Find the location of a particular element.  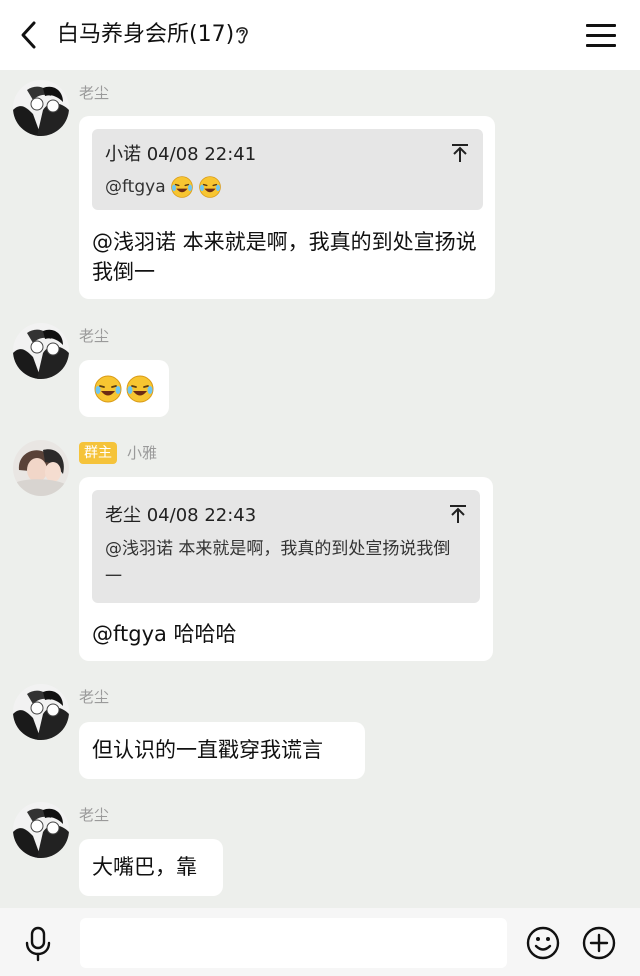

back-button is located at coordinates (29, 35).